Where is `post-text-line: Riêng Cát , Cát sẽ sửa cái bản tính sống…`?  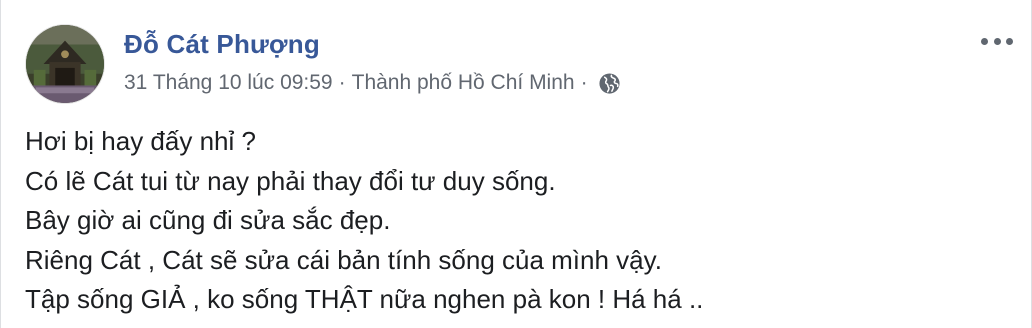
post-text-line: Riêng Cát , Cát sẽ sửa cái bản tính sống… is located at coordinates (343, 259).